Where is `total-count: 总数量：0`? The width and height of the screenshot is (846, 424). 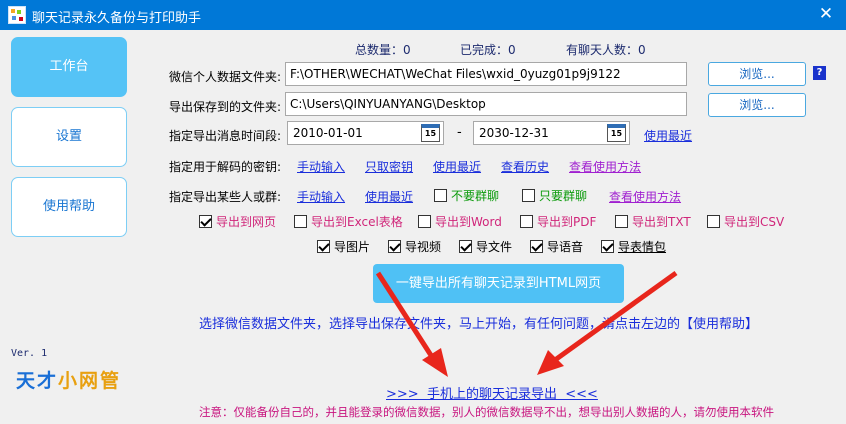
total-count: 总数量：0 is located at coordinates (383, 50).